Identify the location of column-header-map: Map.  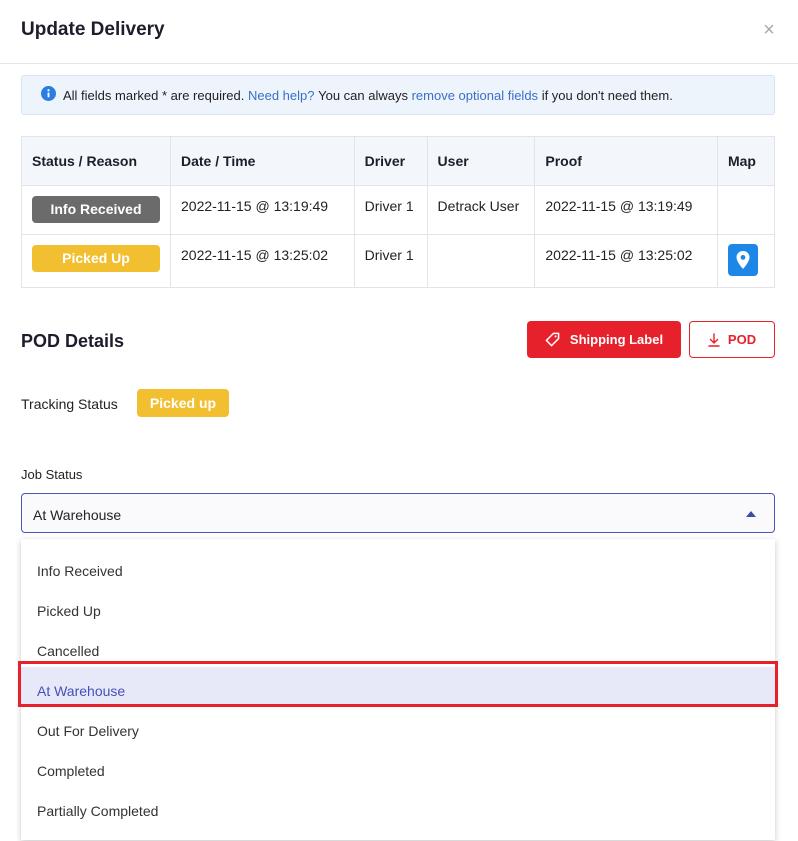
(746, 161).